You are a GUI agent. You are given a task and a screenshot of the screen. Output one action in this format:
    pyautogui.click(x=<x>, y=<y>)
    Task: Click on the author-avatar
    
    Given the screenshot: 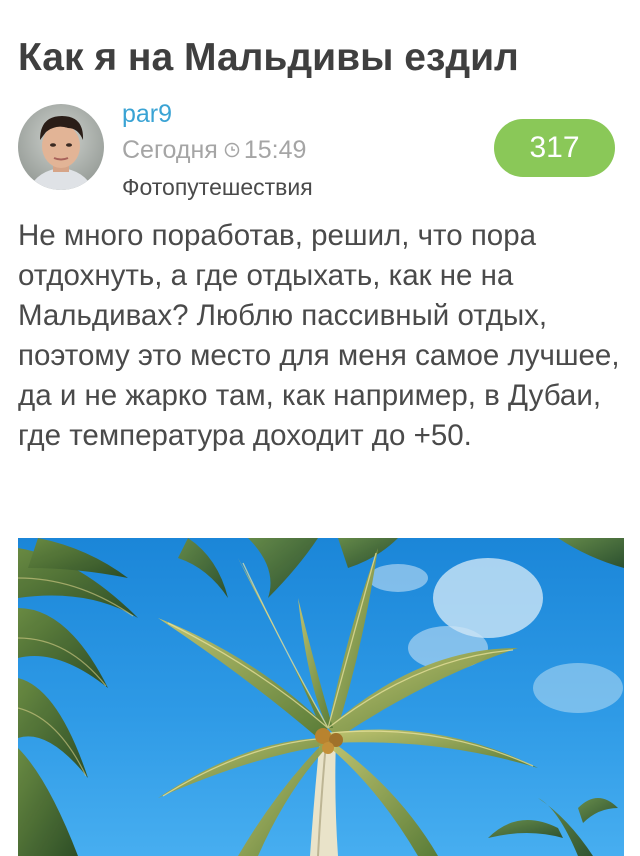 What is the action you would take?
    pyautogui.click(x=61, y=147)
    